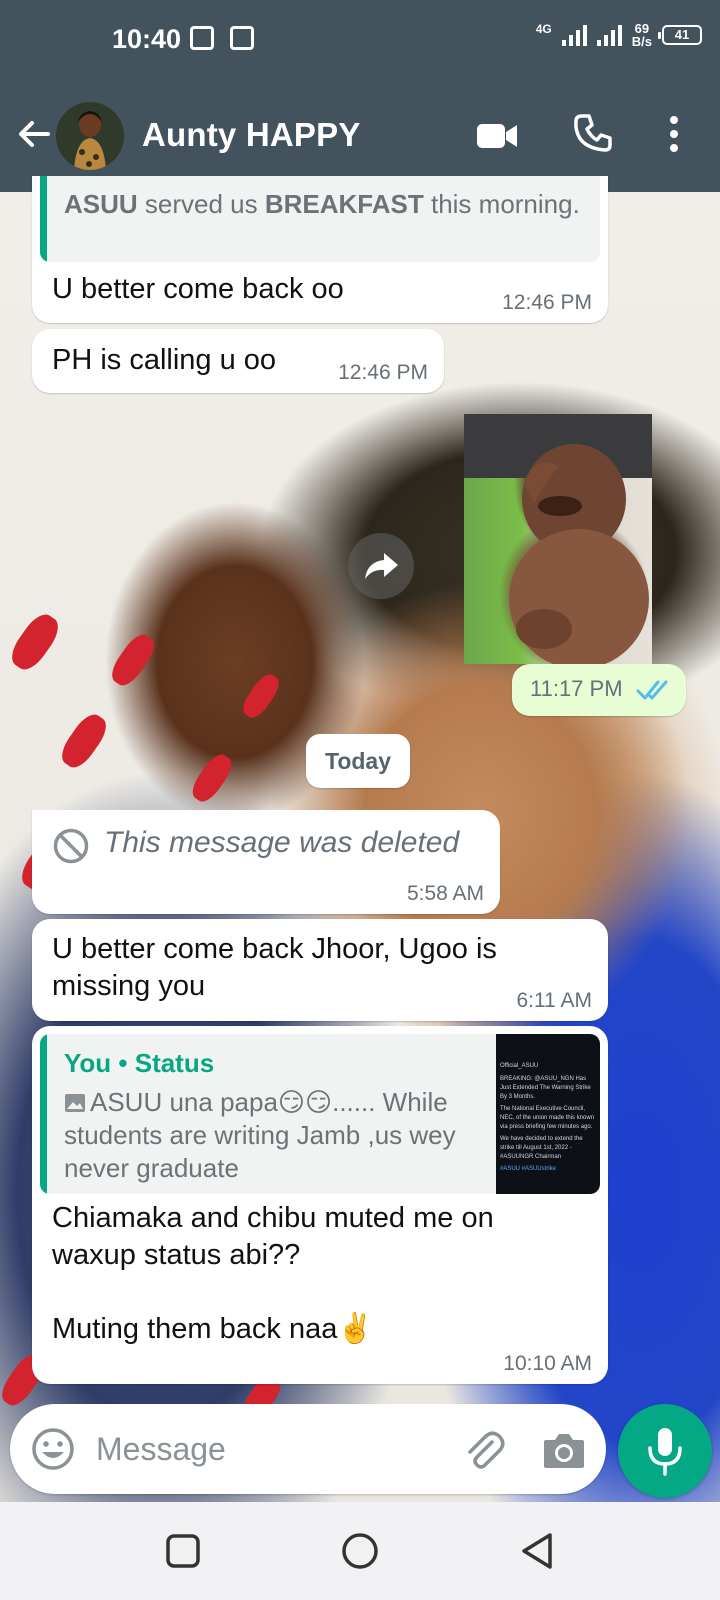 The image size is (720, 1600). I want to click on message-composer, so click(308, 1449).